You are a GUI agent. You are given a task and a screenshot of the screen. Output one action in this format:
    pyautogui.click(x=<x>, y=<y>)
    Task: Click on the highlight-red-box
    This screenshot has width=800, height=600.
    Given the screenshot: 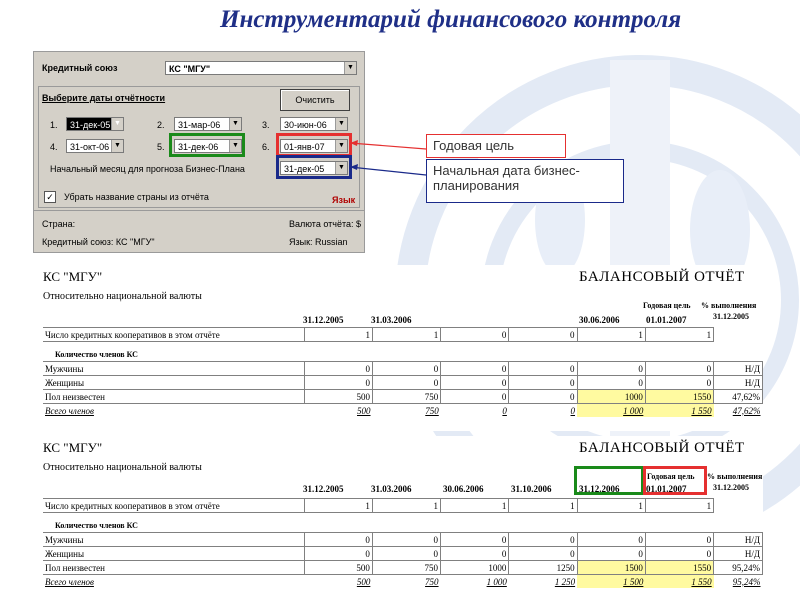 What is the action you would take?
    pyautogui.click(x=675, y=480)
    